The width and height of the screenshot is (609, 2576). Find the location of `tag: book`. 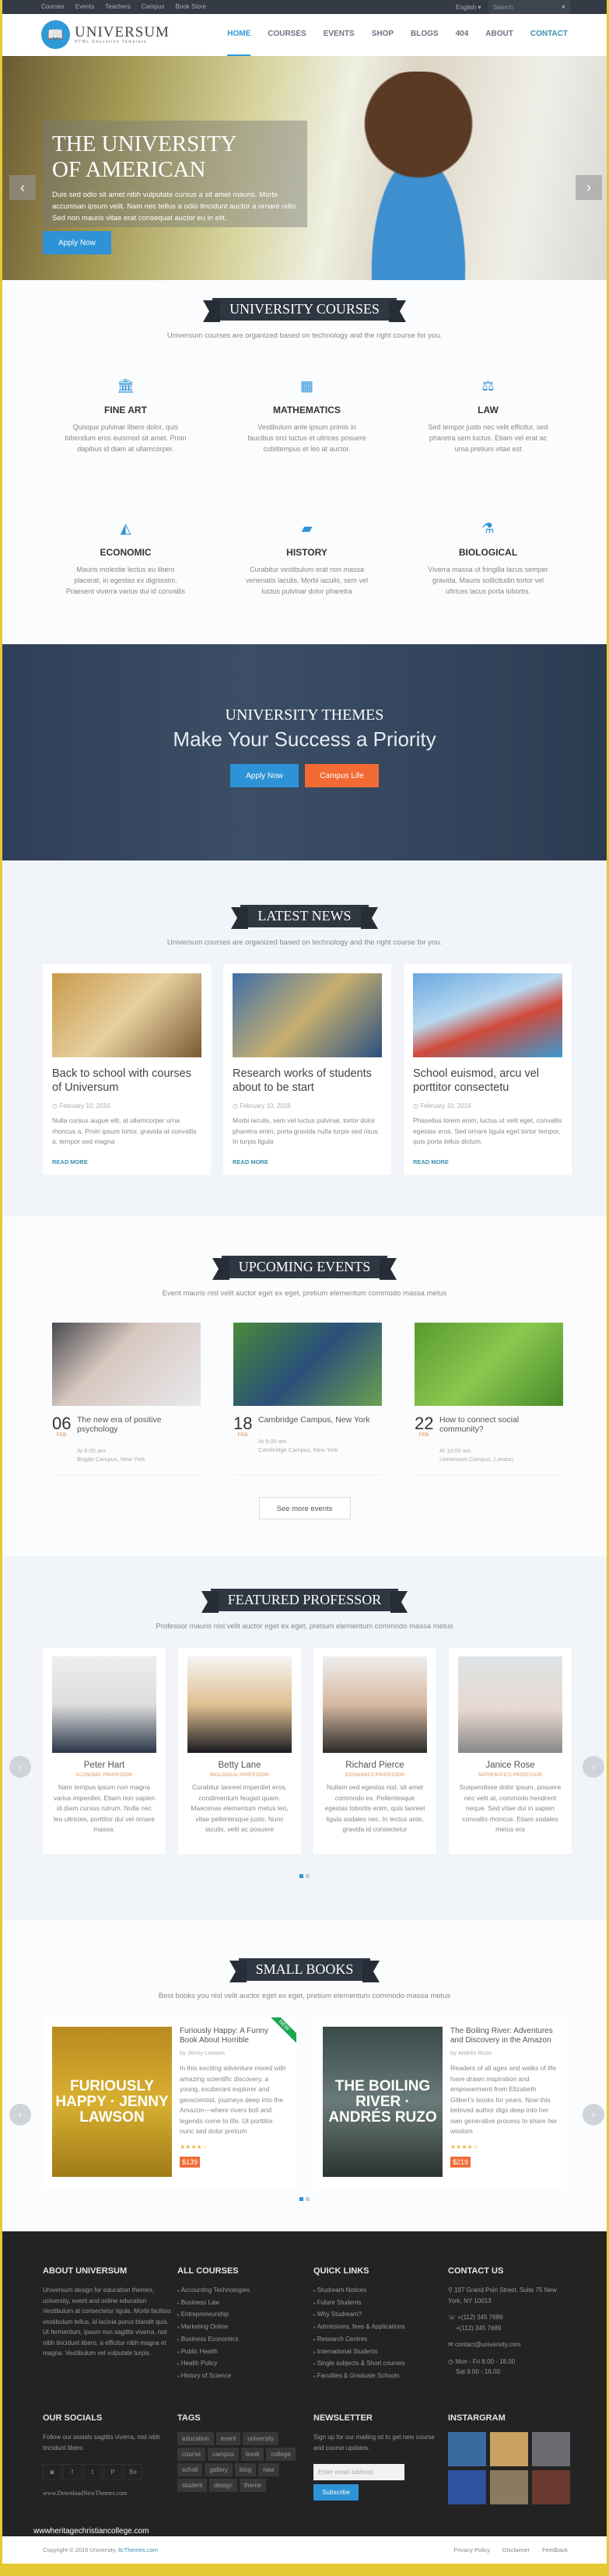

tag: book is located at coordinates (253, 2454).